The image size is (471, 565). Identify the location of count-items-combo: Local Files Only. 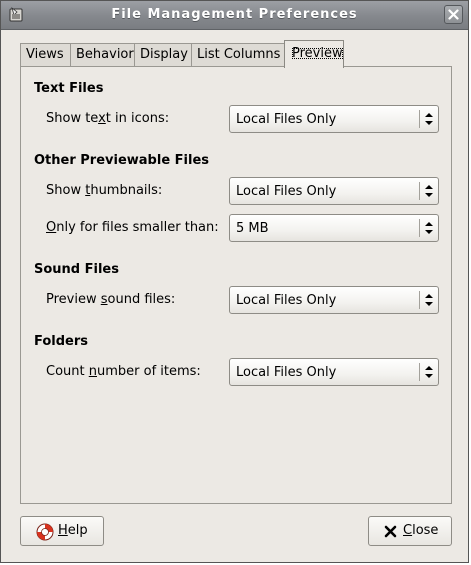
(334, 372).